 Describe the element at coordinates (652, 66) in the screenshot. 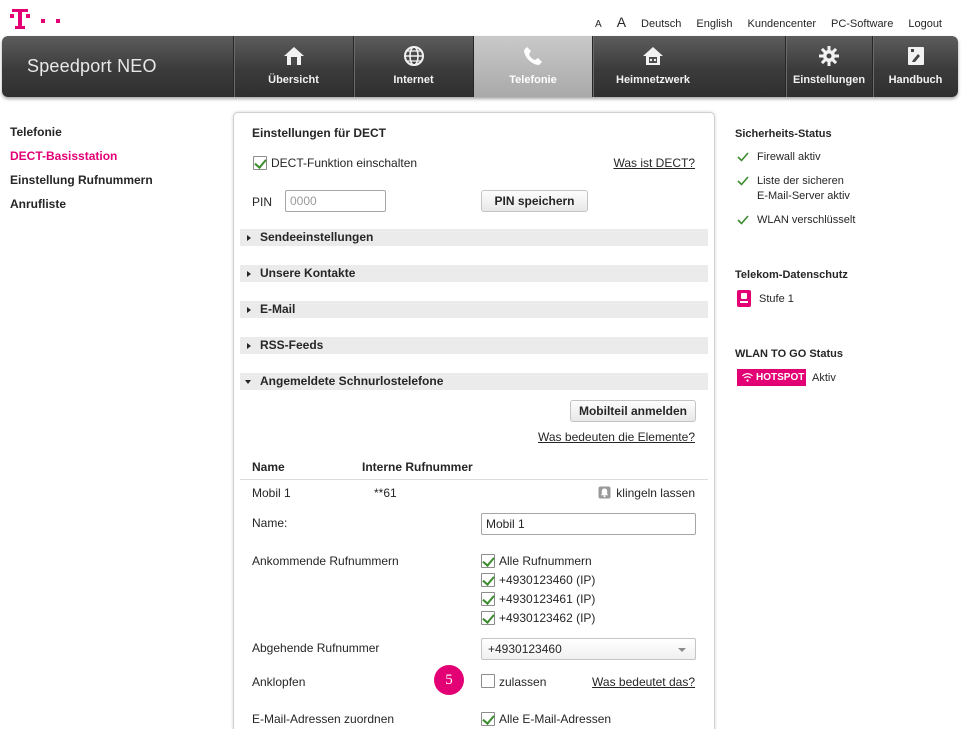

I see `tab-heimnetzwerk: Heimnetzwerk` at that location.